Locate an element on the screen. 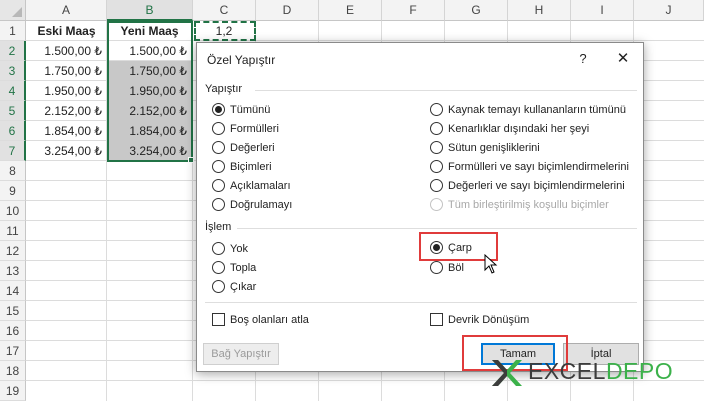 Image resolution: width=704 pixels, height=401 pixels. column-header-j: J is located at coordinates (669, 10).